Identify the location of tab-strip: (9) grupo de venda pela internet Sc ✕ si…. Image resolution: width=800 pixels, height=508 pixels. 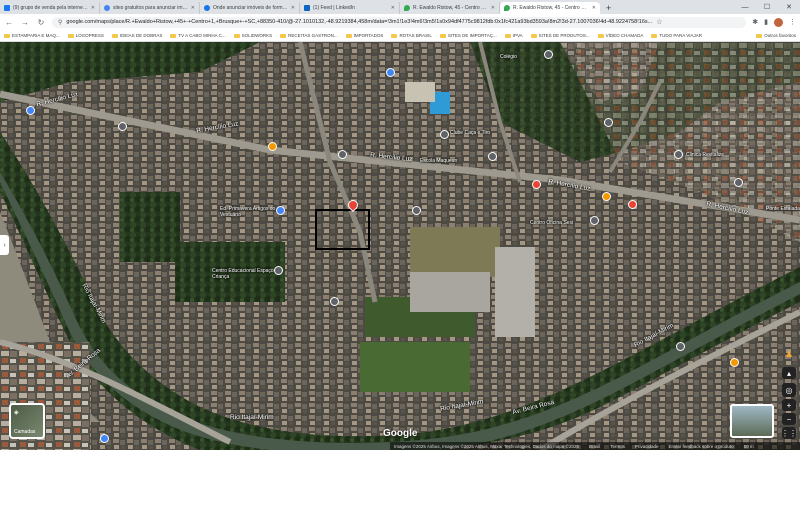
(400, 7).